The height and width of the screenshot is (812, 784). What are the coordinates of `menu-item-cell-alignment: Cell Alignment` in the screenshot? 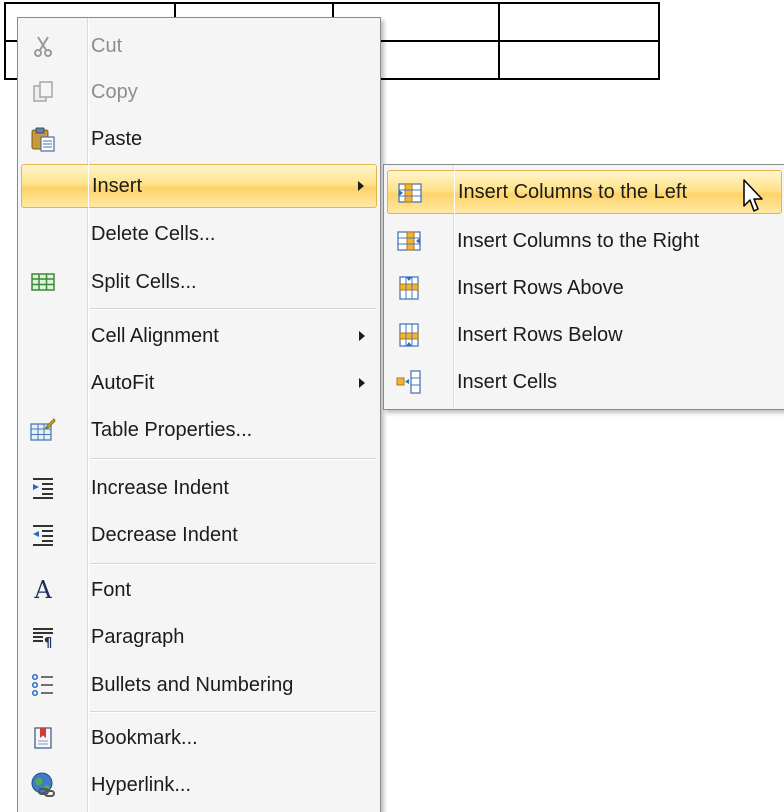 It's located at (199, 336).